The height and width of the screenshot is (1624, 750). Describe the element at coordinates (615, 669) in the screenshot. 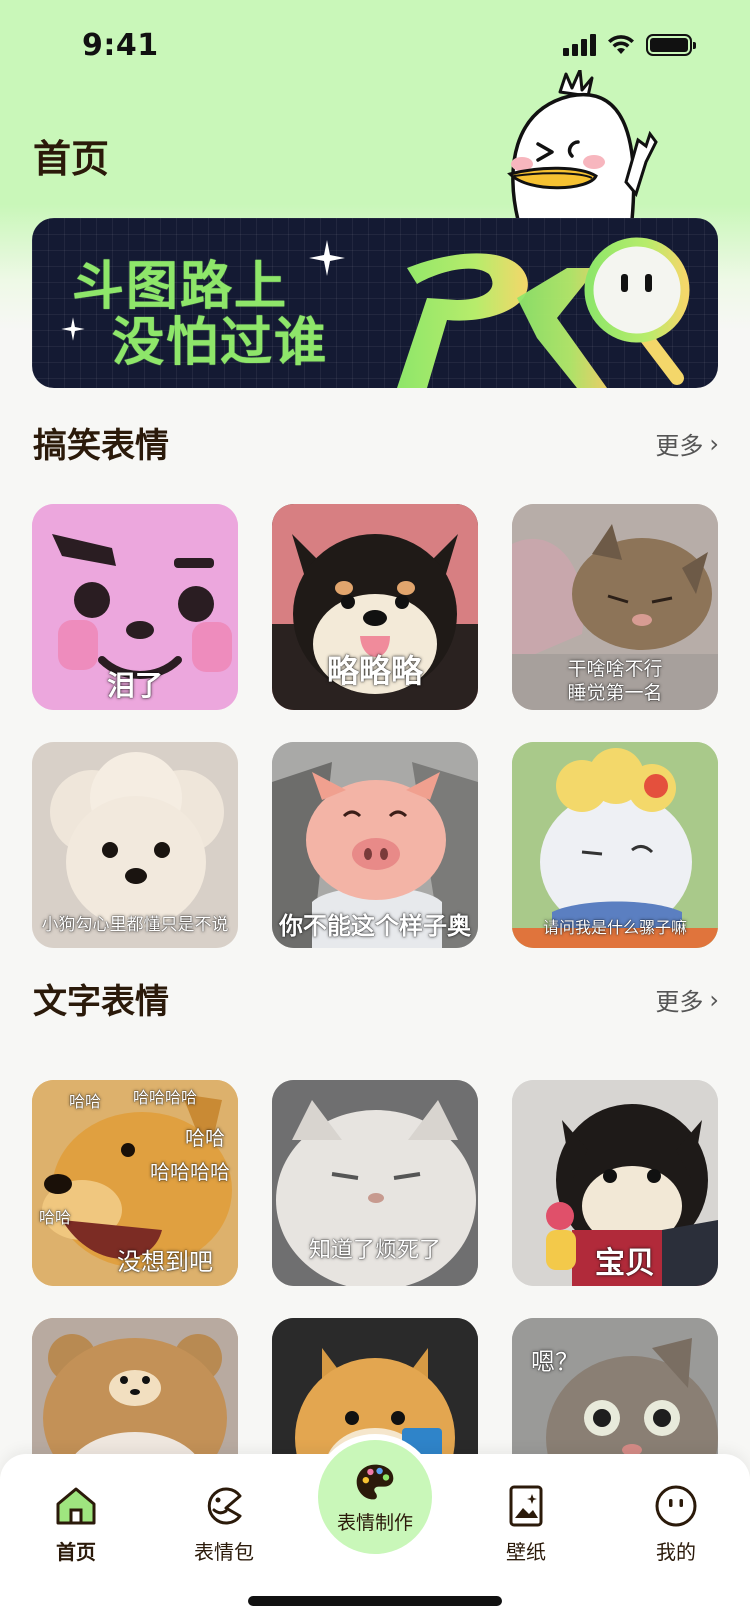

I see `sticker-caption: 干啥啥不行` at that location.